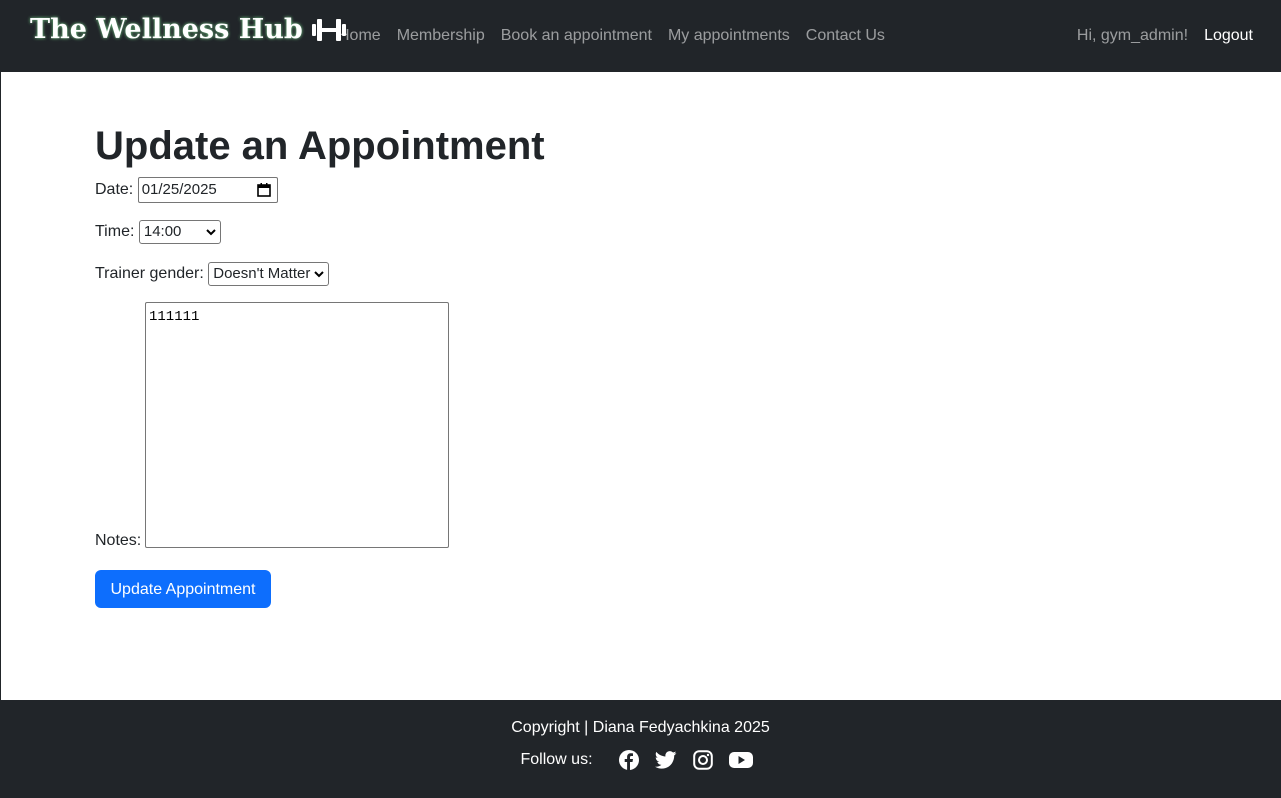  What do you see at coordinates (441, 36) in the screenshot?
I see `nav-membership: Membership` at bounding box center [441, 36].